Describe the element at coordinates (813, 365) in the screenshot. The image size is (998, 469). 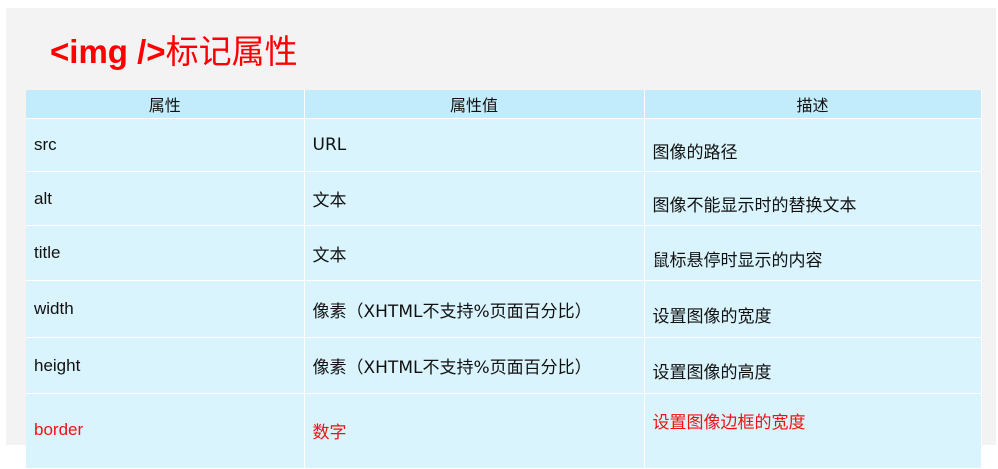
I see `cell-attribute-description: 设置图像的高度` at that location.